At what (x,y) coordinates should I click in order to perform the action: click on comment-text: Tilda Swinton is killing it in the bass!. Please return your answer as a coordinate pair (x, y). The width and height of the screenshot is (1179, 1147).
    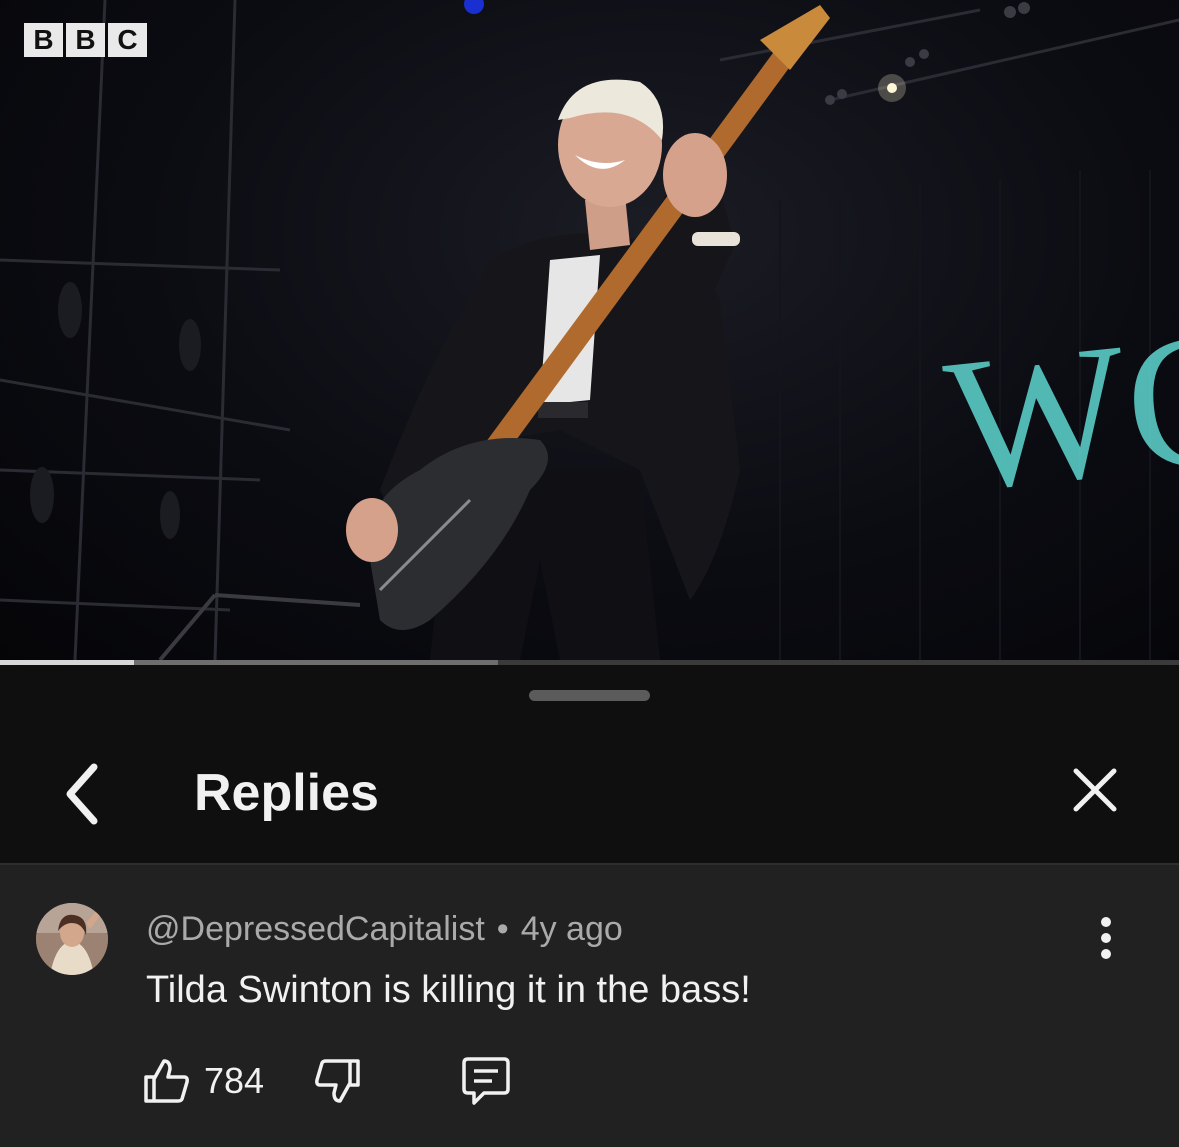
    Looking at the image, I should click on (448, 990).